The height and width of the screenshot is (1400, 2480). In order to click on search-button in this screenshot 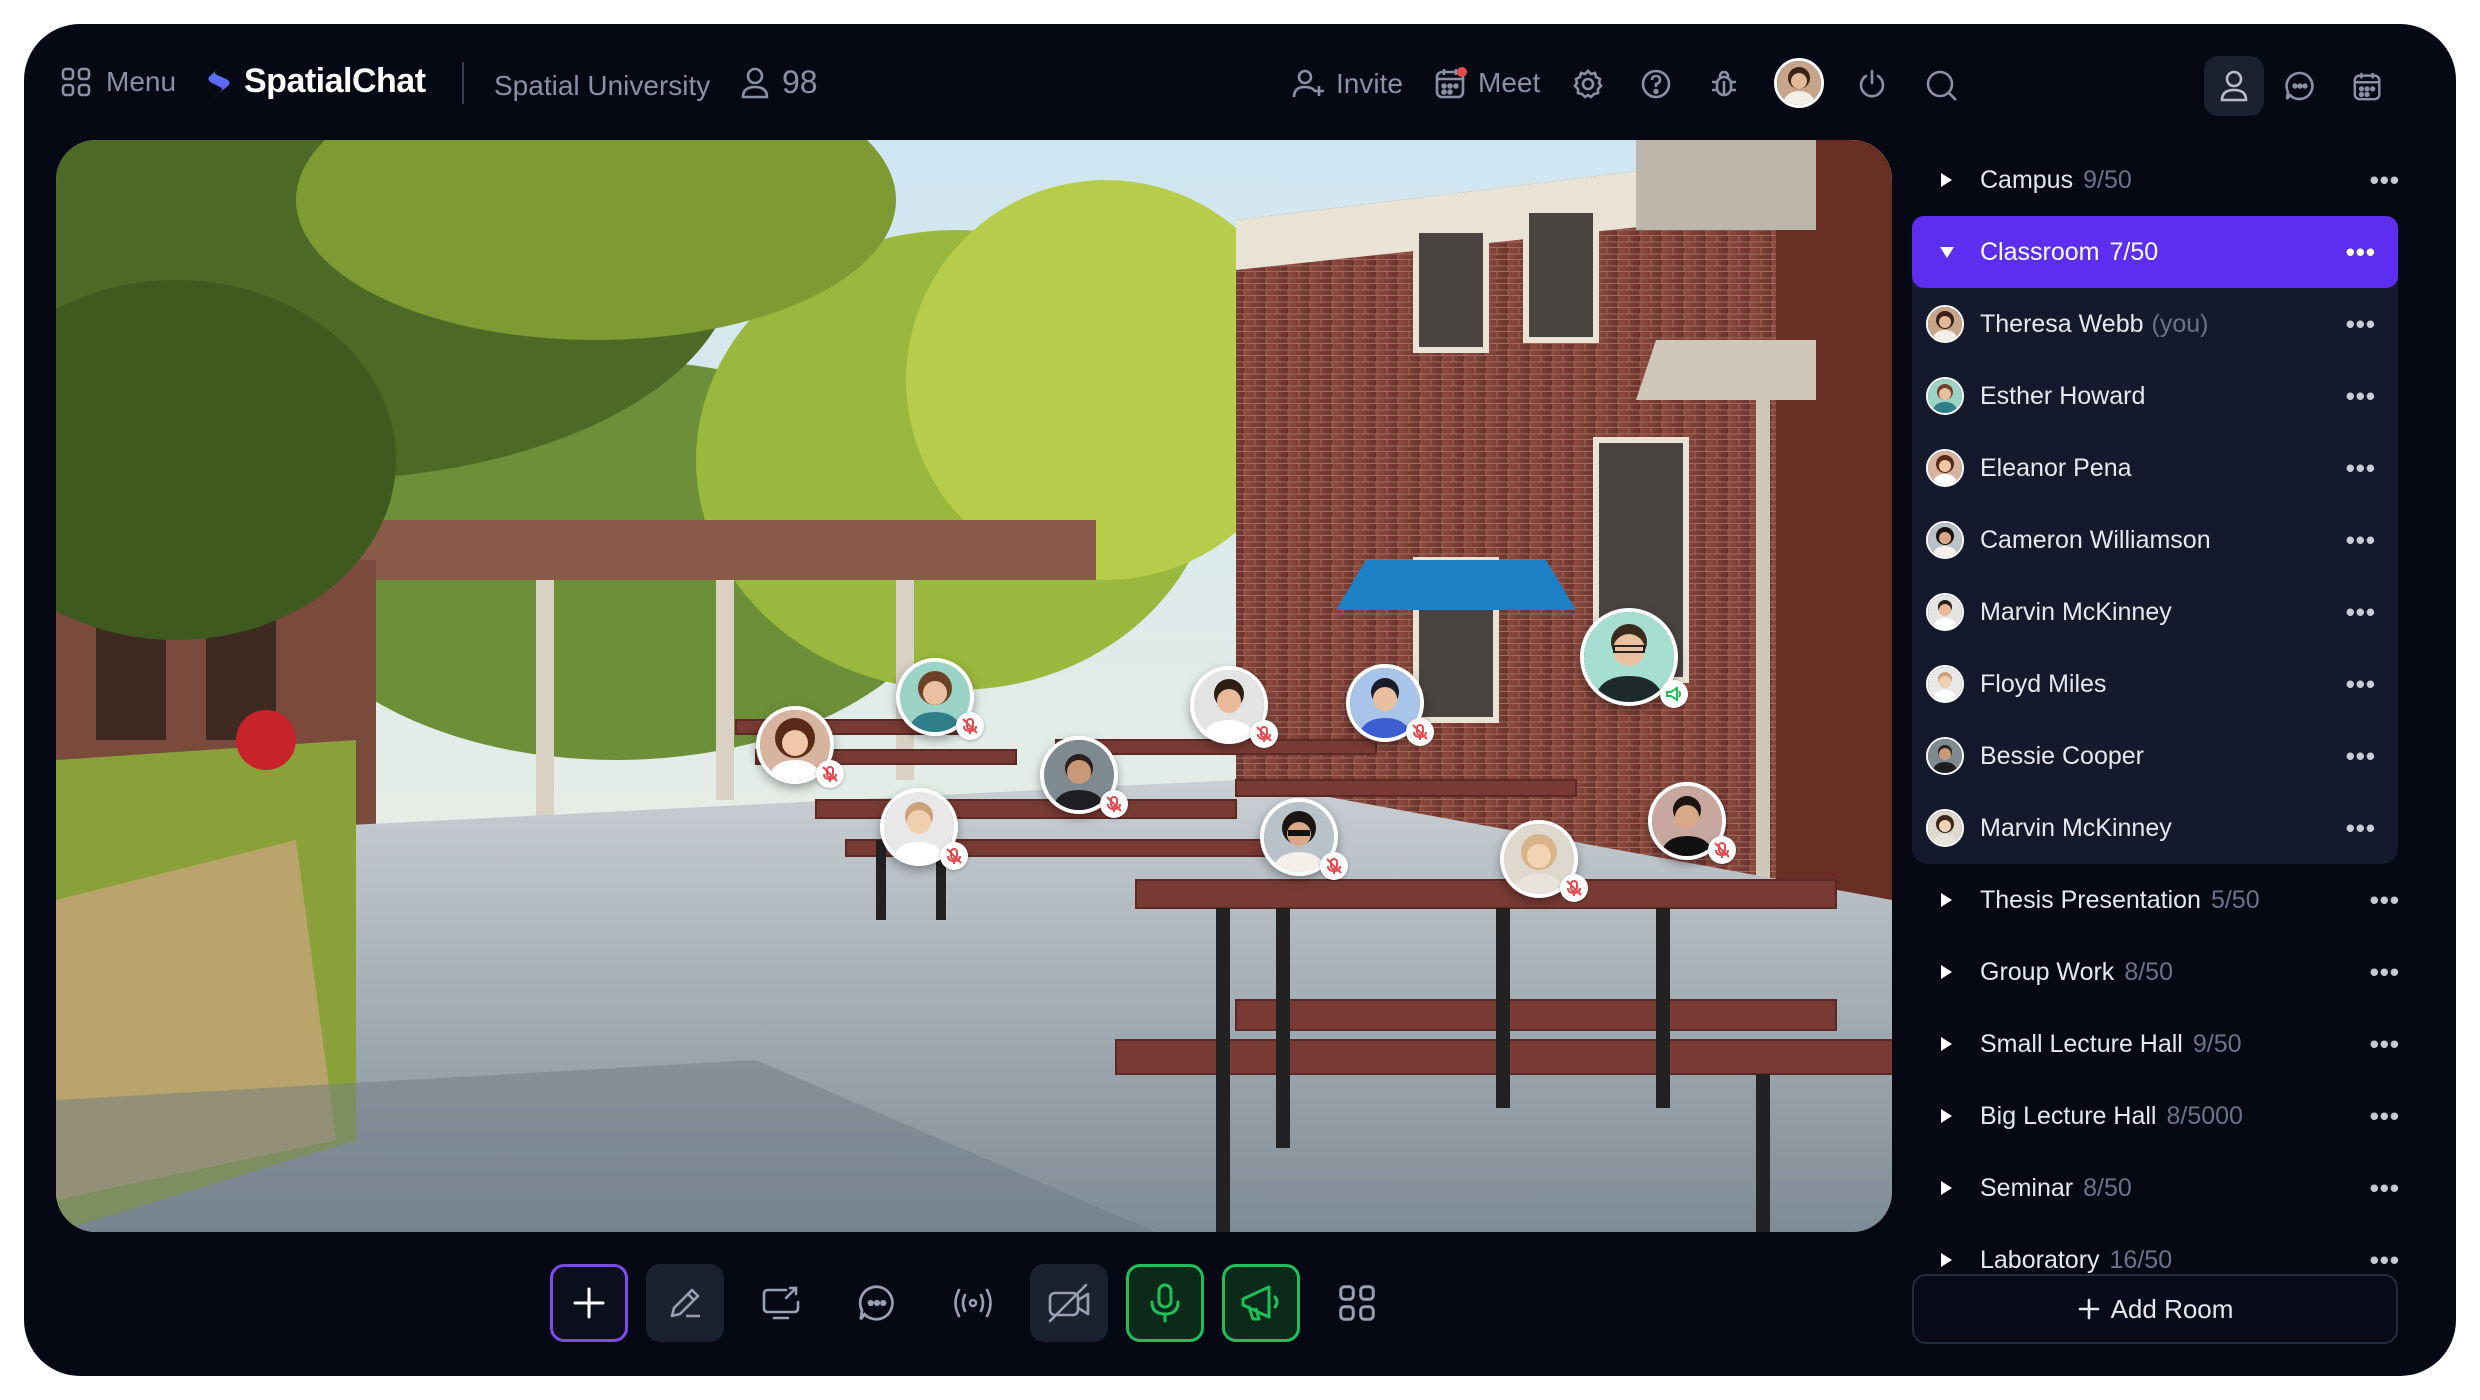, I will do `click(1942, 86)`.